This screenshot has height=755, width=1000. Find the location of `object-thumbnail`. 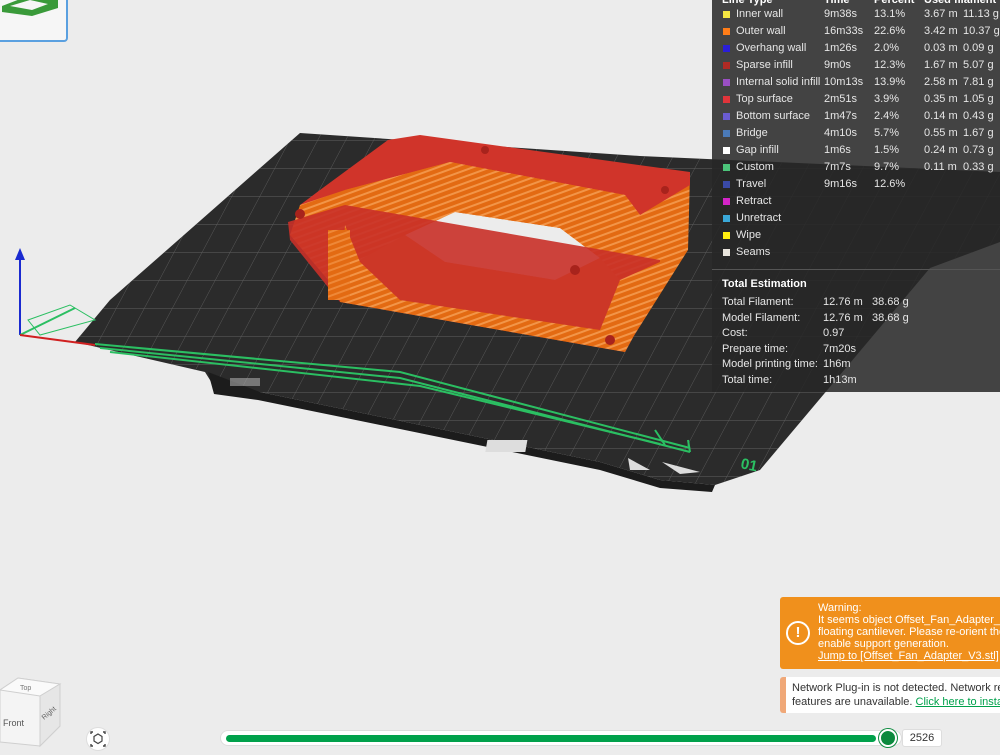

object-thumbnail is located at coordinates (34, 21).